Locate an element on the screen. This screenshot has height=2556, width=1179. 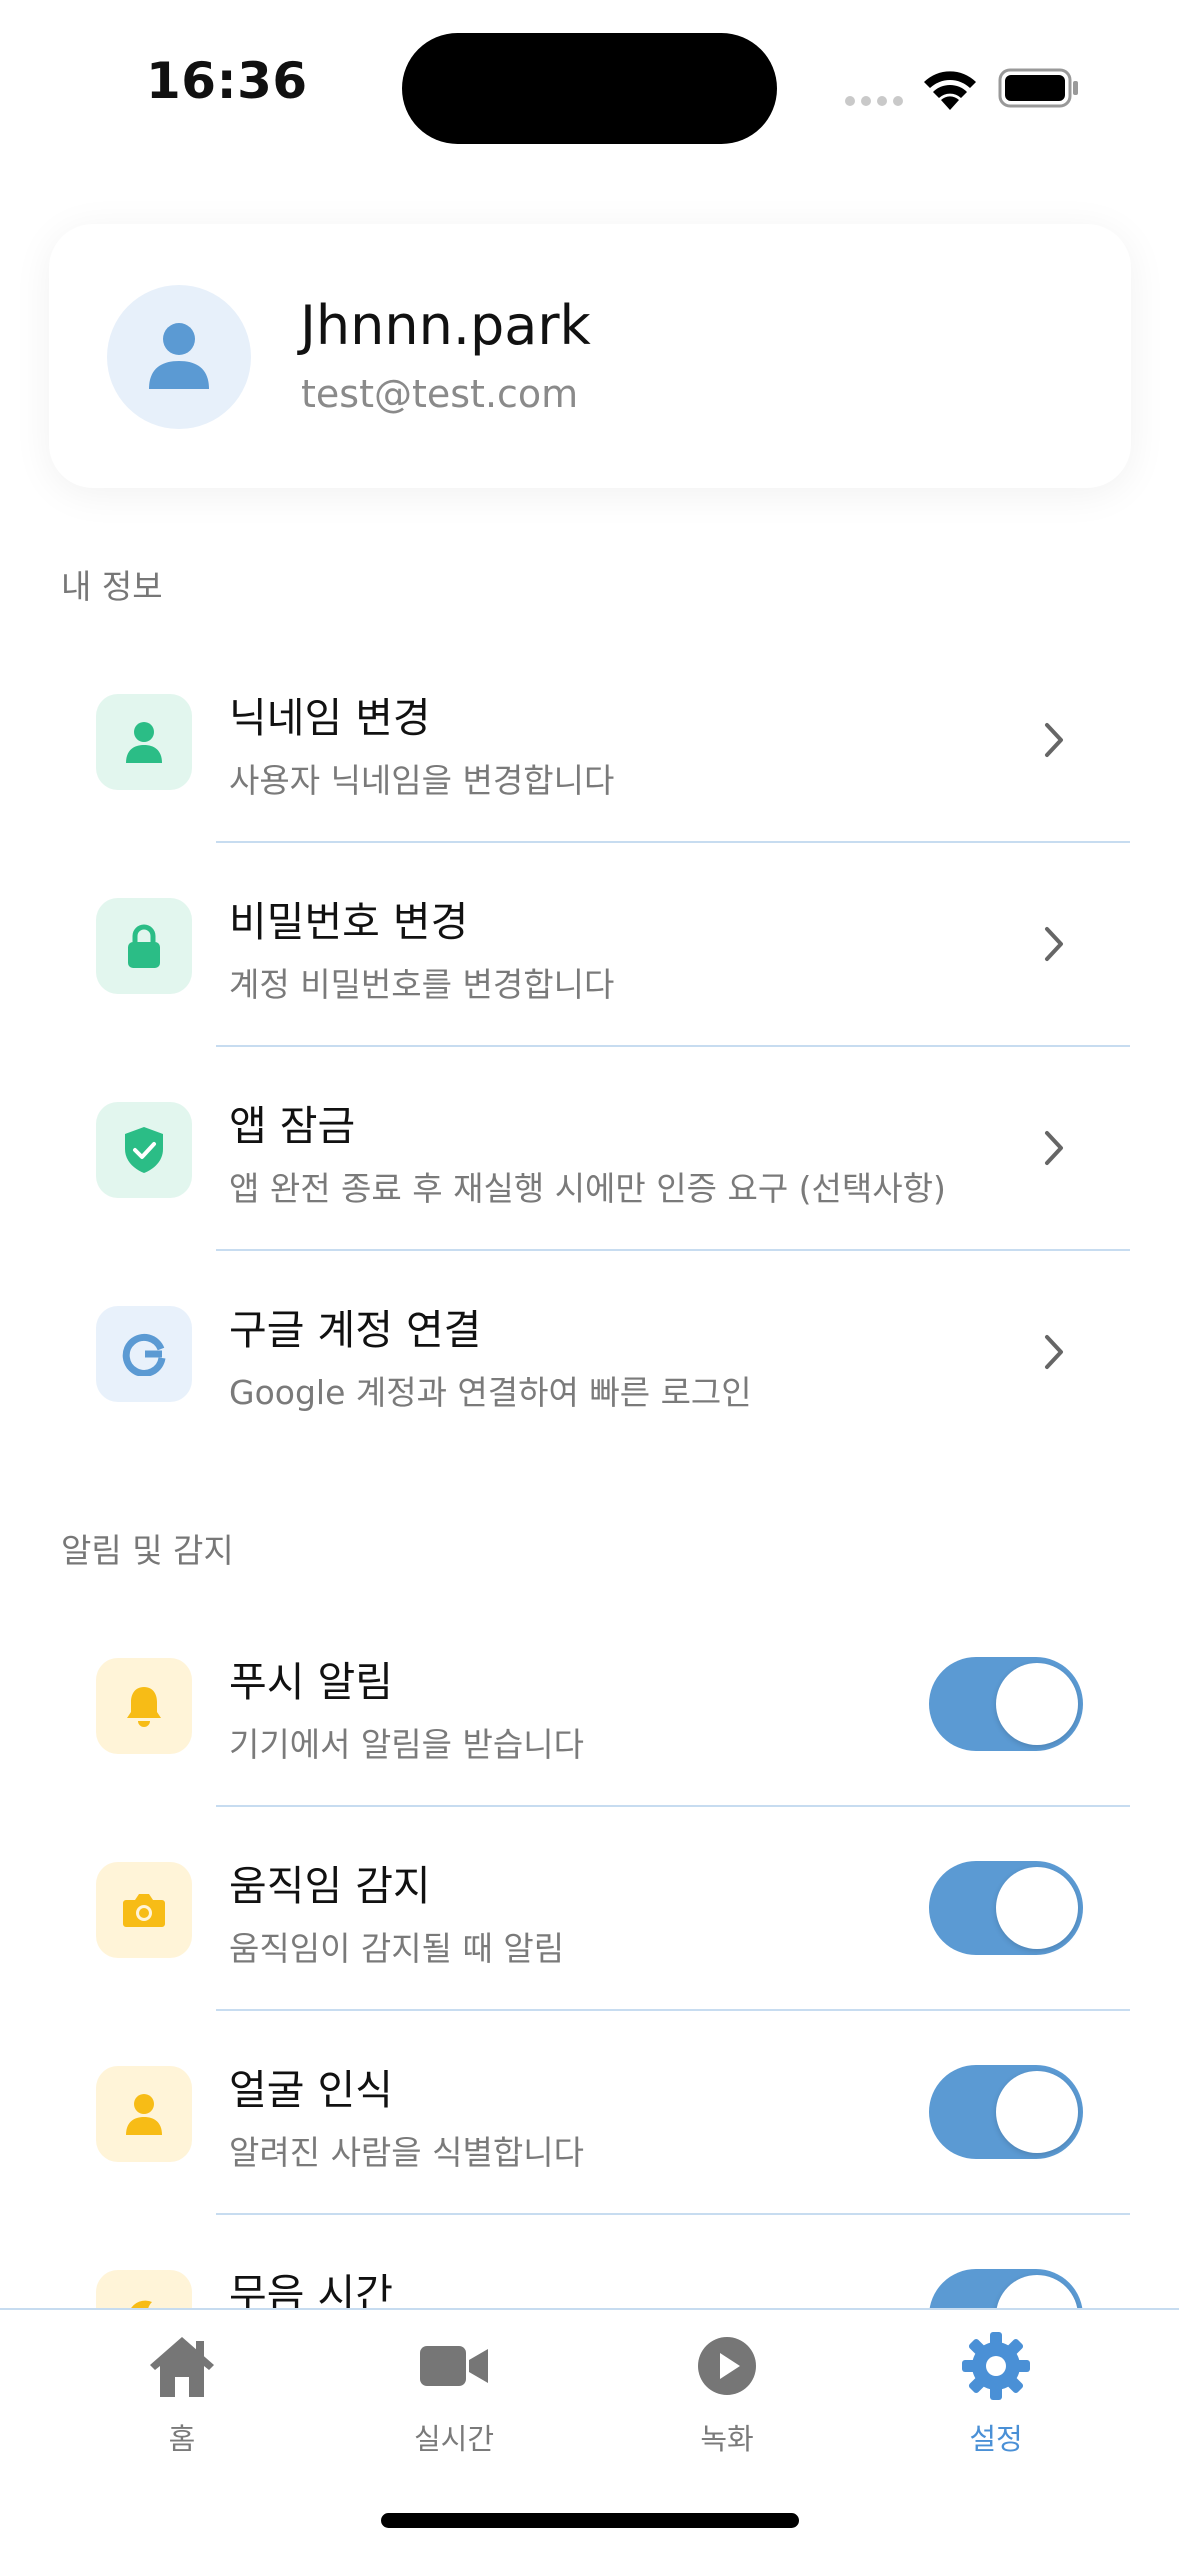
tab-recording: 녹화 is located at coordinates (727, 2393).